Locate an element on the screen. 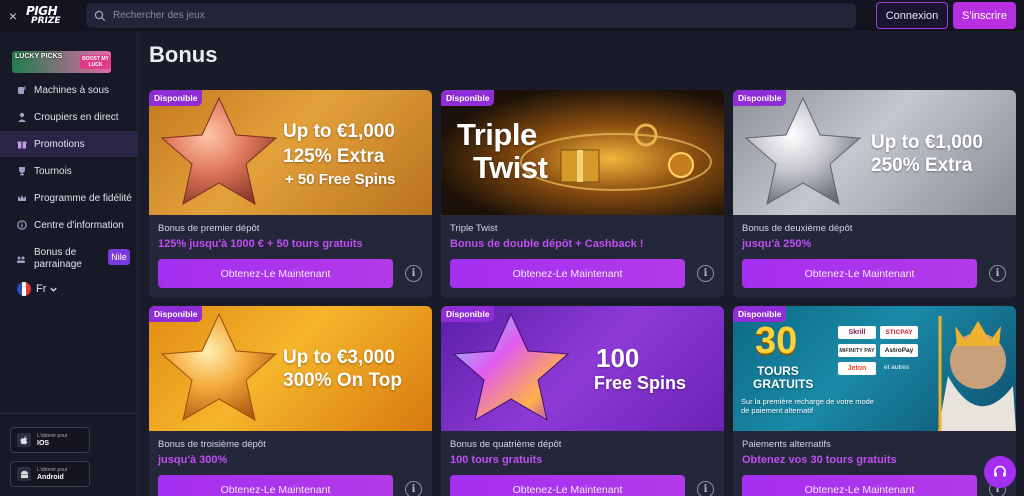 The width and height of the screenshot is (1024, 496). sidebar-item-live-dealers: Croupiers en direct is located at coordinates (69, 117).